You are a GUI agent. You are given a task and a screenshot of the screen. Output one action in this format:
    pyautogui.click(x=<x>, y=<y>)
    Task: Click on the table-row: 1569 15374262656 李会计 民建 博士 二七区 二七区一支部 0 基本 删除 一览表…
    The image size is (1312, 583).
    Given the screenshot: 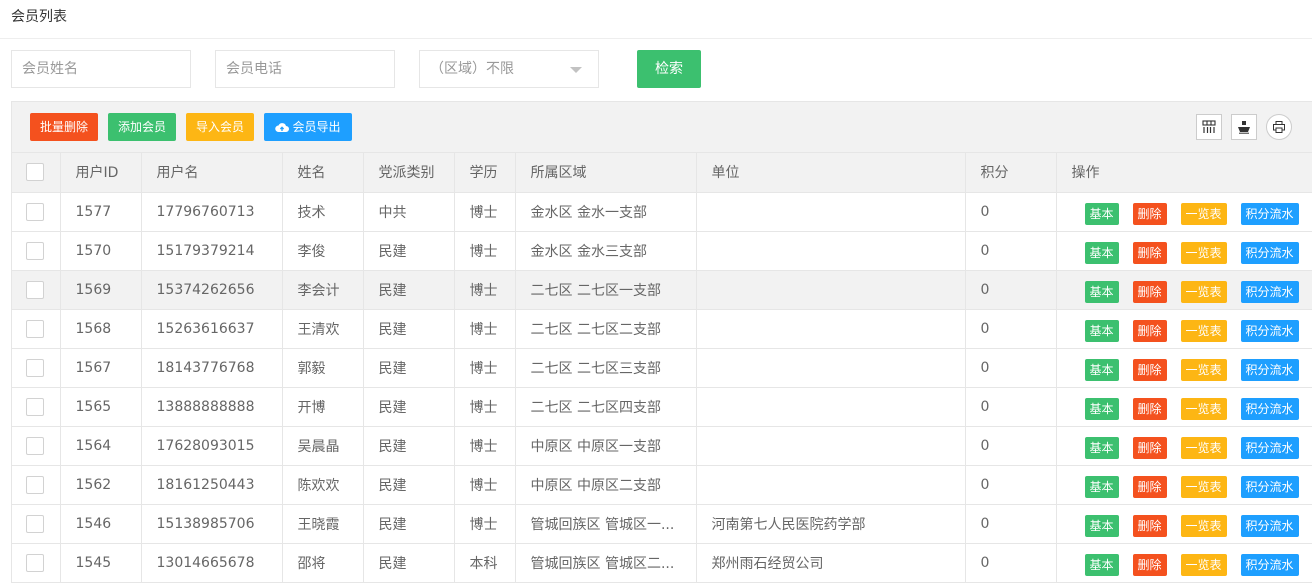 What is the action you would take?
    pyautogui.click(x=662, y=290)
    